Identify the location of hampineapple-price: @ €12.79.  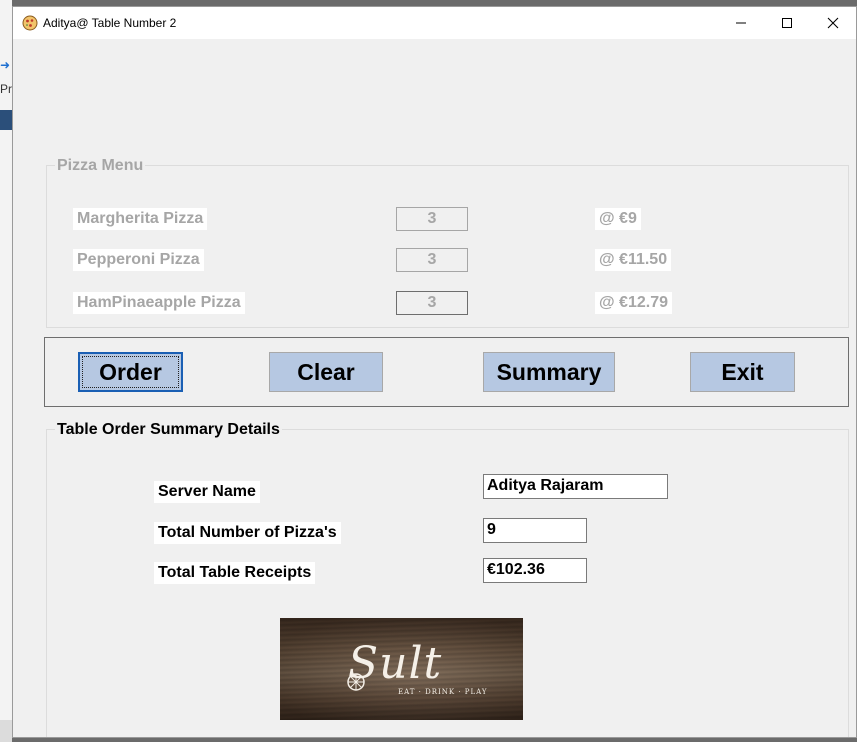
(633, 303).